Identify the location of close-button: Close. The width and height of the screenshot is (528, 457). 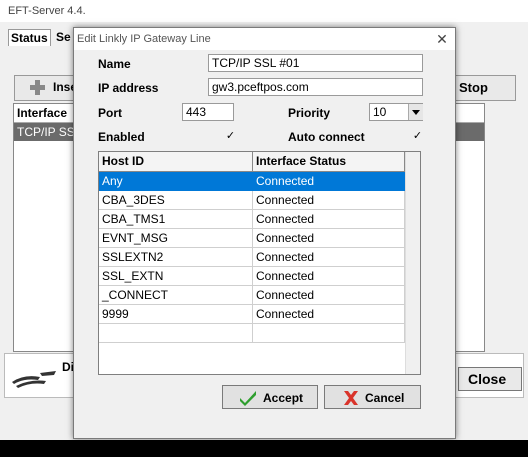
(490, 379).